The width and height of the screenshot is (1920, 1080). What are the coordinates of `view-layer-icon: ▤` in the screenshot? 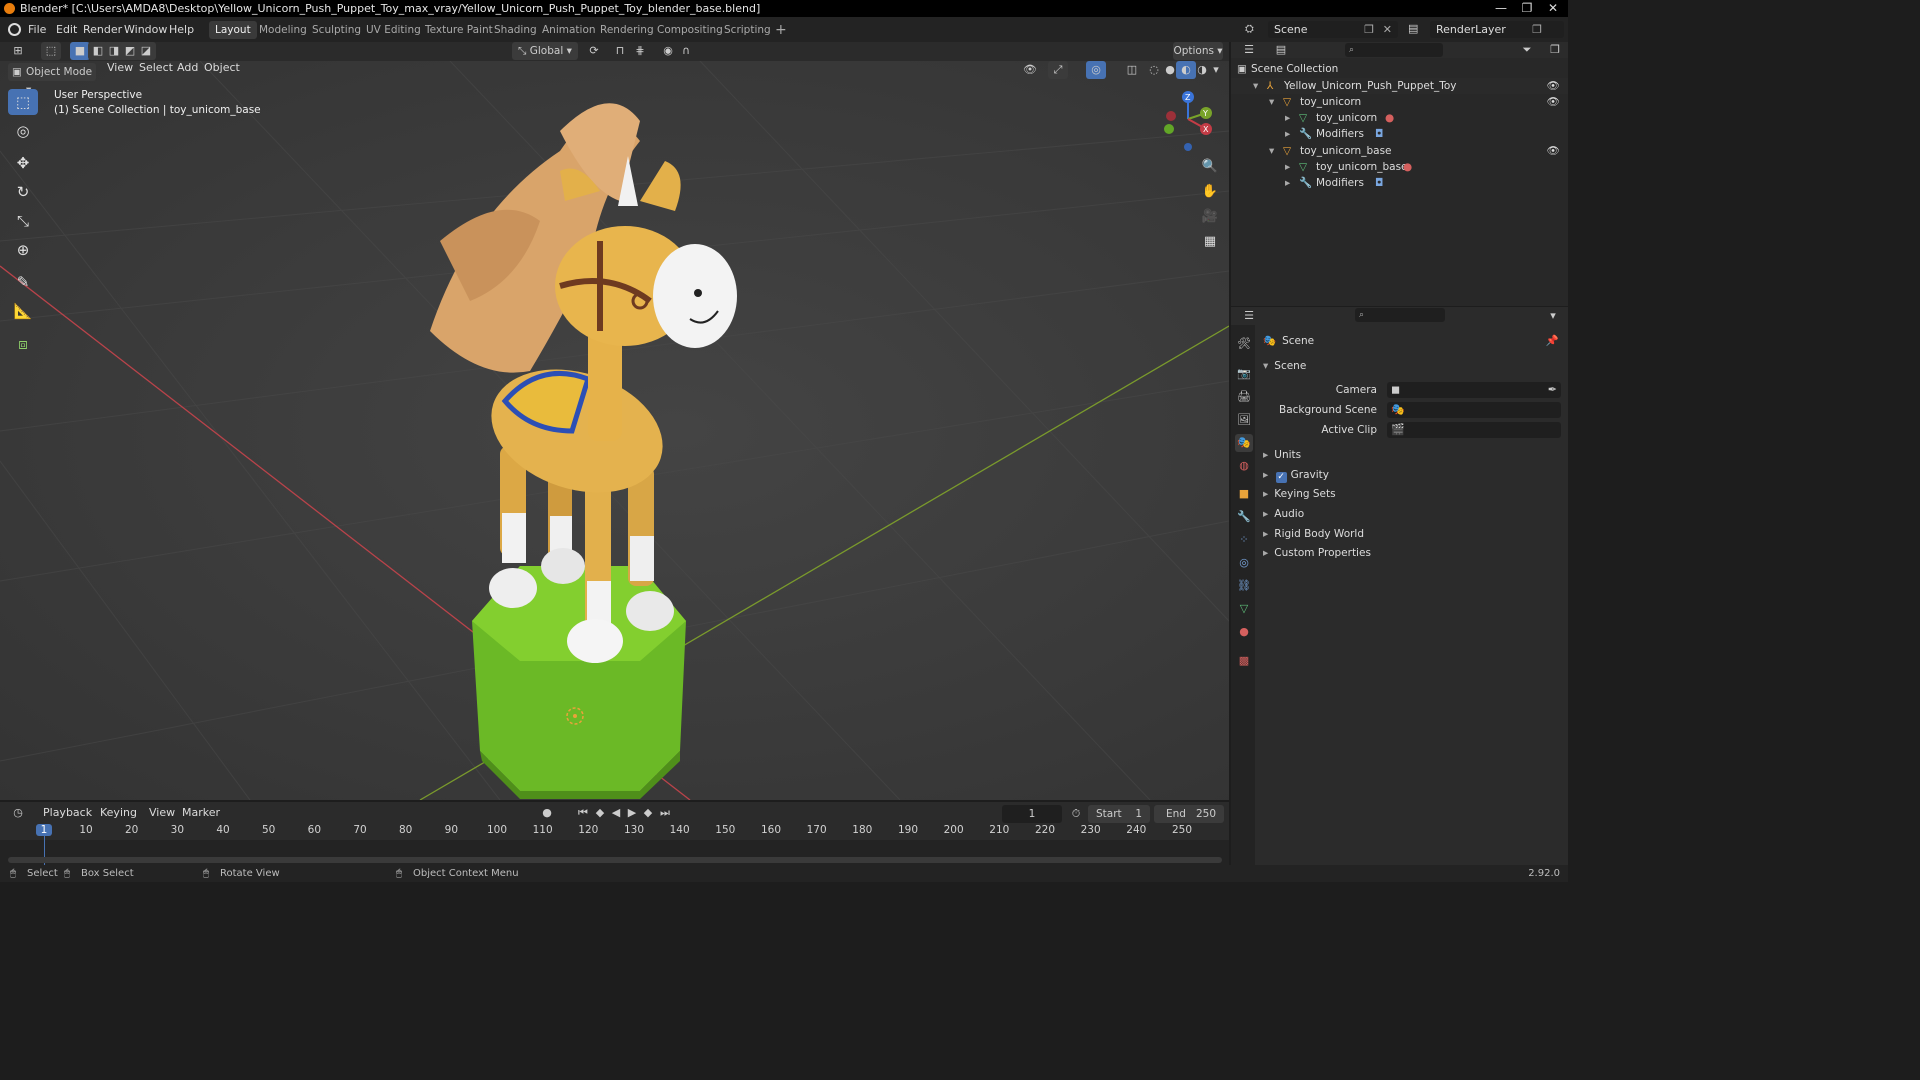 It's located at (1418, 30).